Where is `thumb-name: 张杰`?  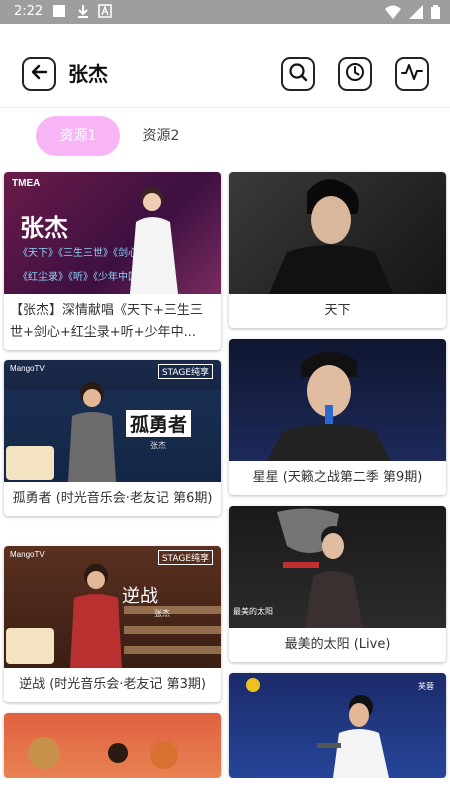 thumb-name: 张杰 is located at coordinates (44, 228).